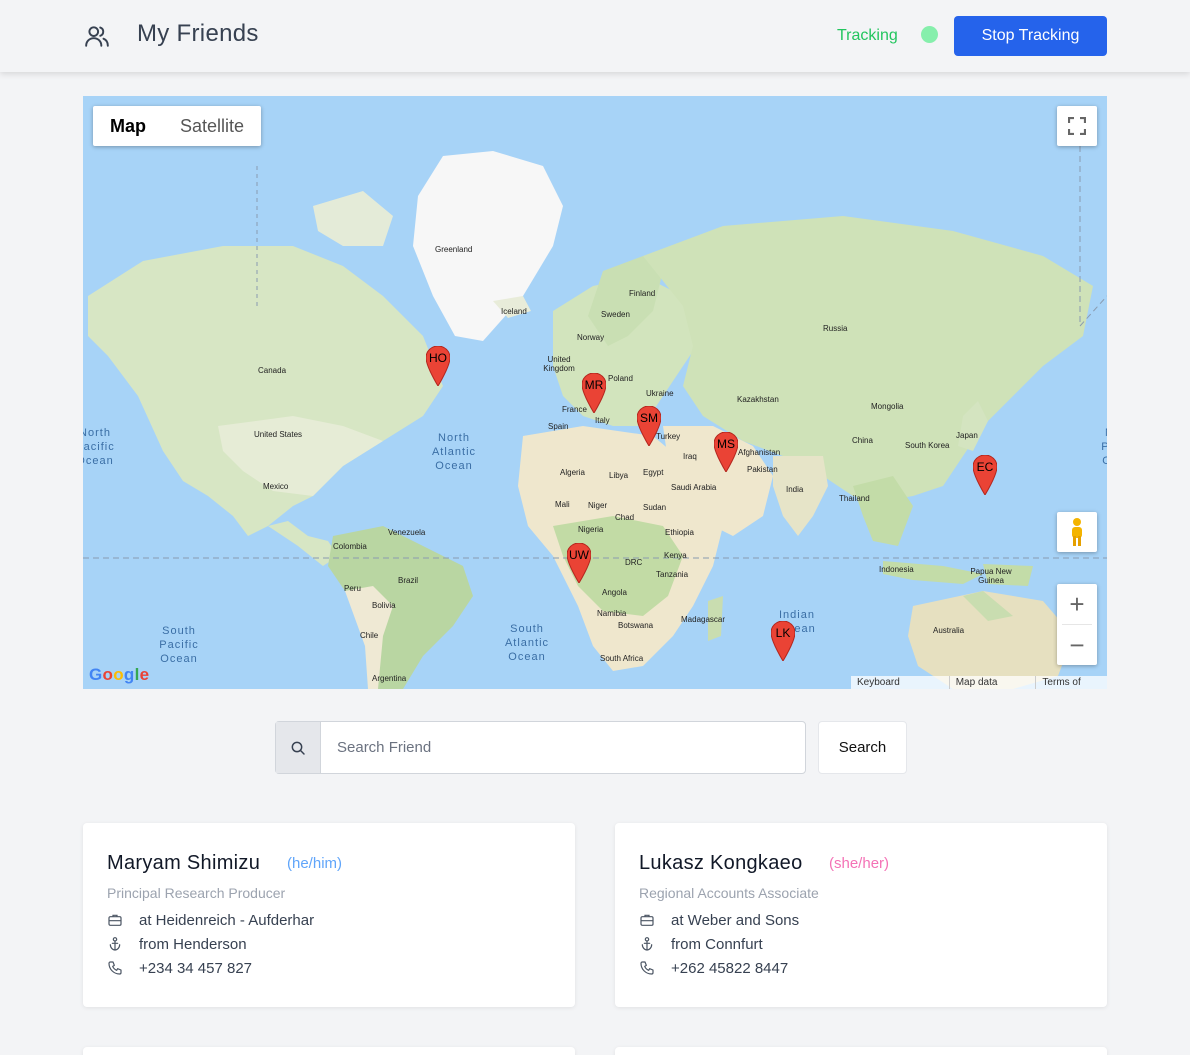 This screenshot has height=1055, width=1190. I want to click on friend-marker: MS, so click(726, 452).